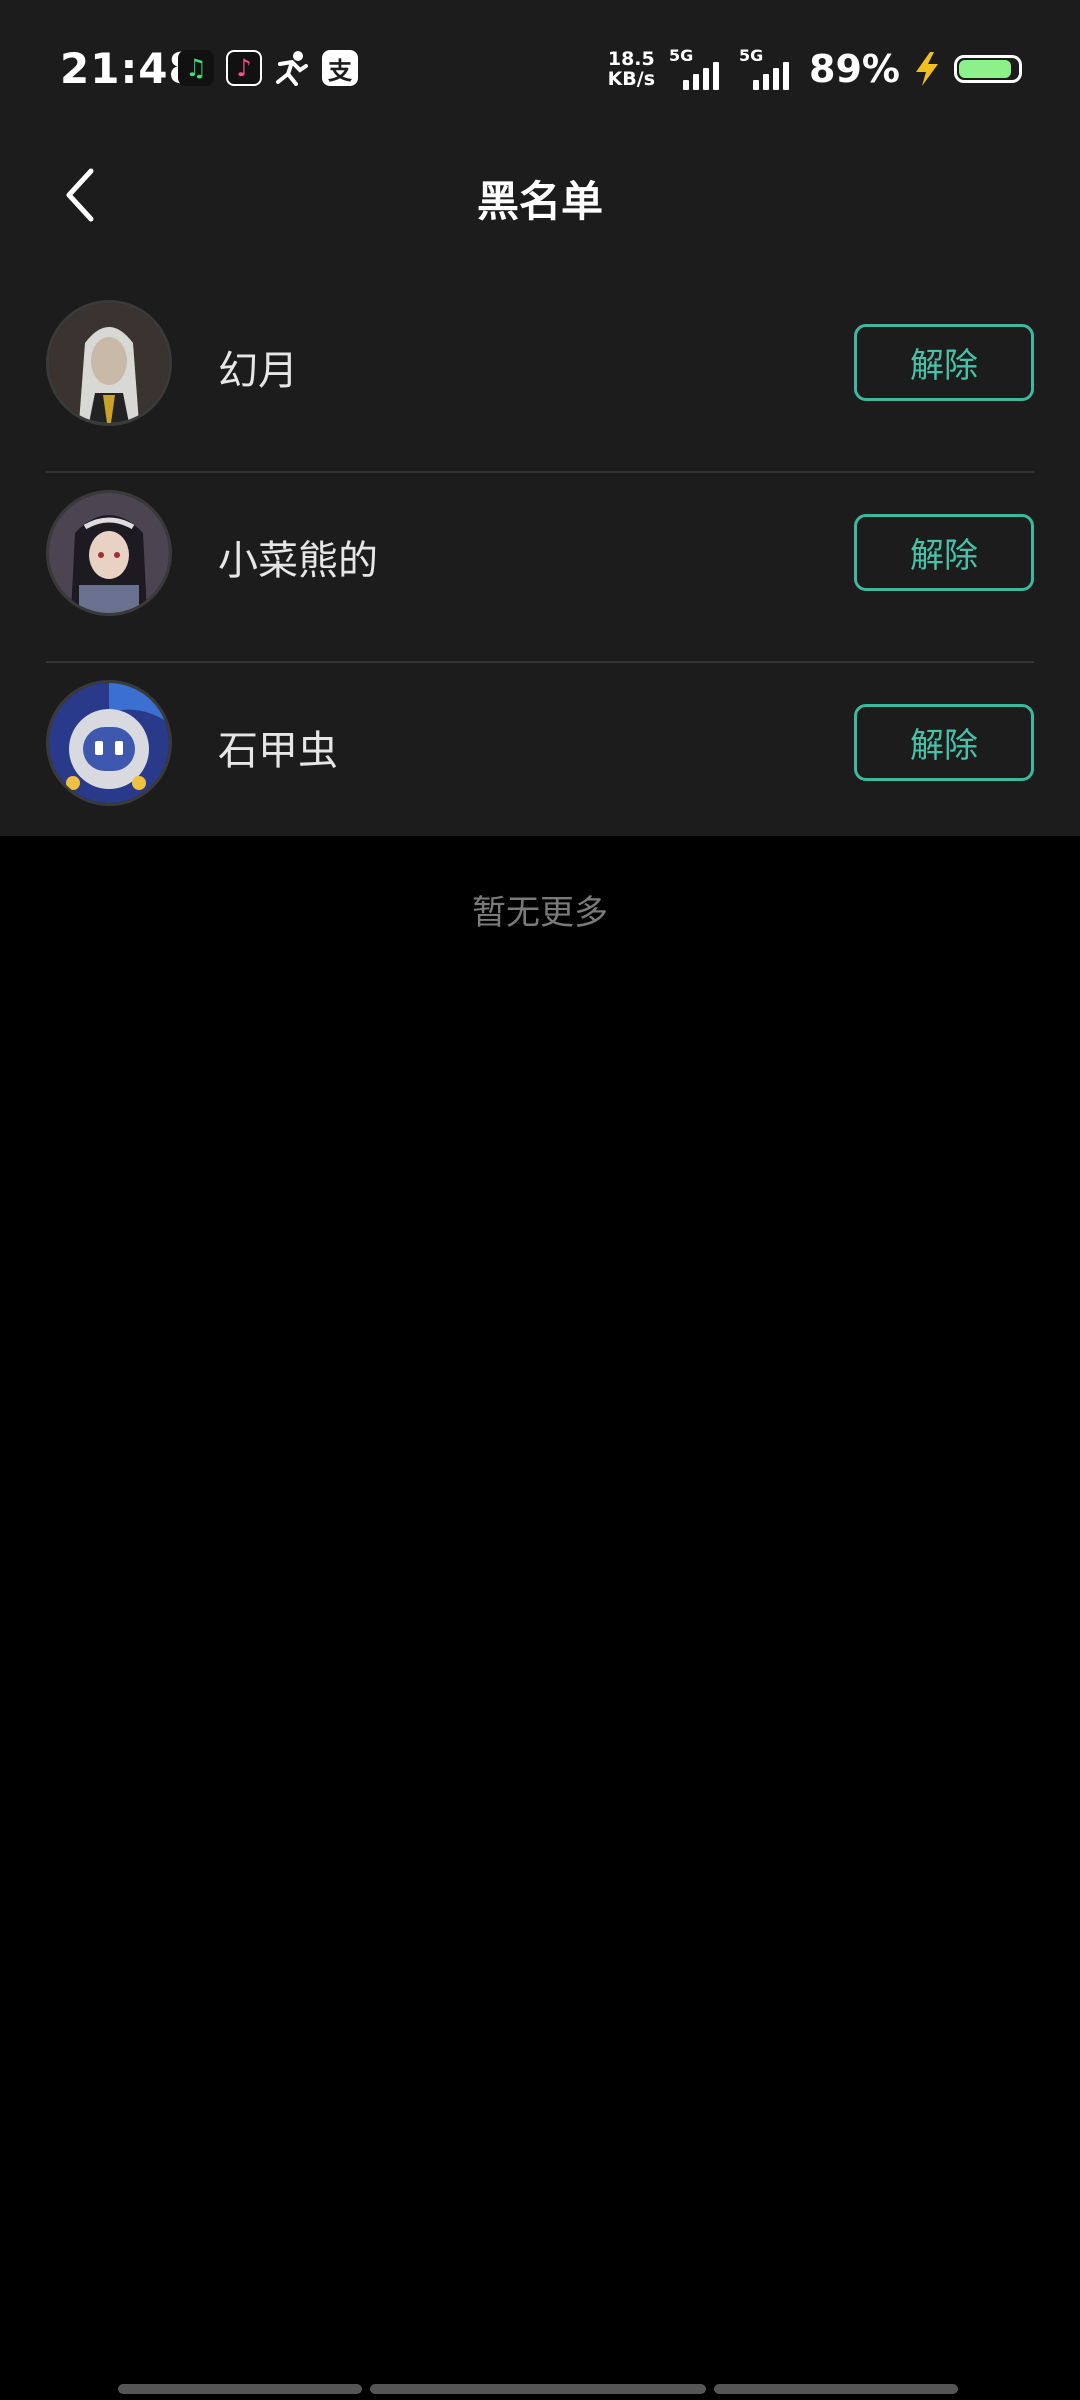 The height and width of the screenshot is (2400, 1080). I want to click on battery-icon, so click(988, 69).